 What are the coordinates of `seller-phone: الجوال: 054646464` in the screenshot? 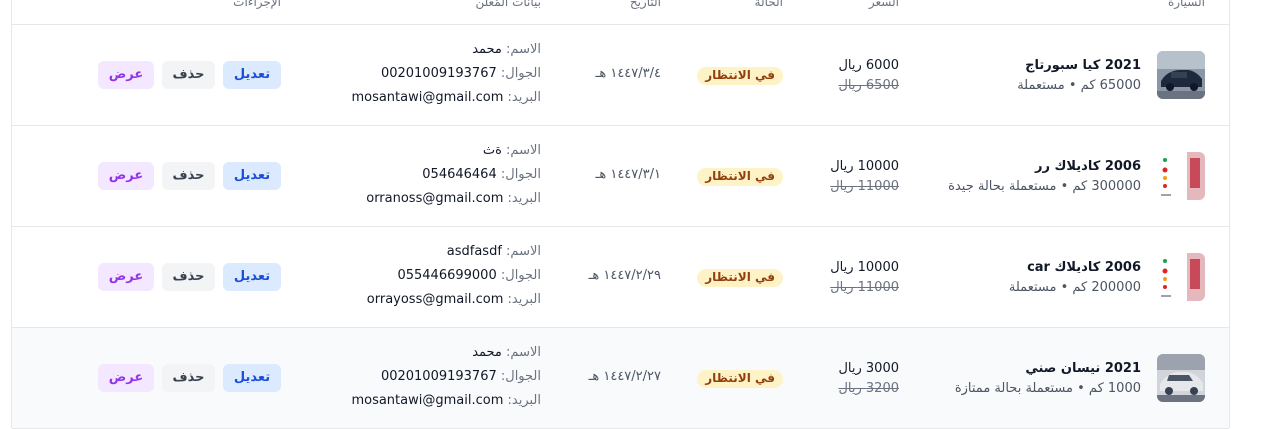 It's located at (481, 174).